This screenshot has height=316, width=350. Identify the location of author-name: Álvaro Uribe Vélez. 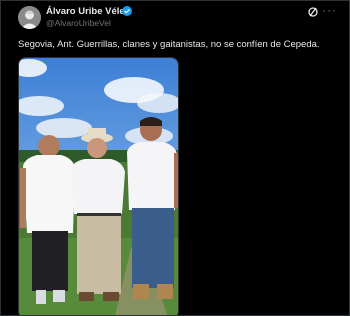
(87, 11).